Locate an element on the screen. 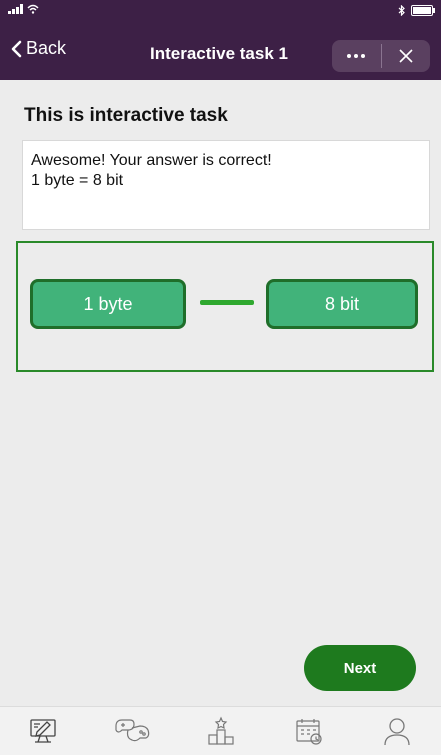  close-button is located at coordinates (406, 56).